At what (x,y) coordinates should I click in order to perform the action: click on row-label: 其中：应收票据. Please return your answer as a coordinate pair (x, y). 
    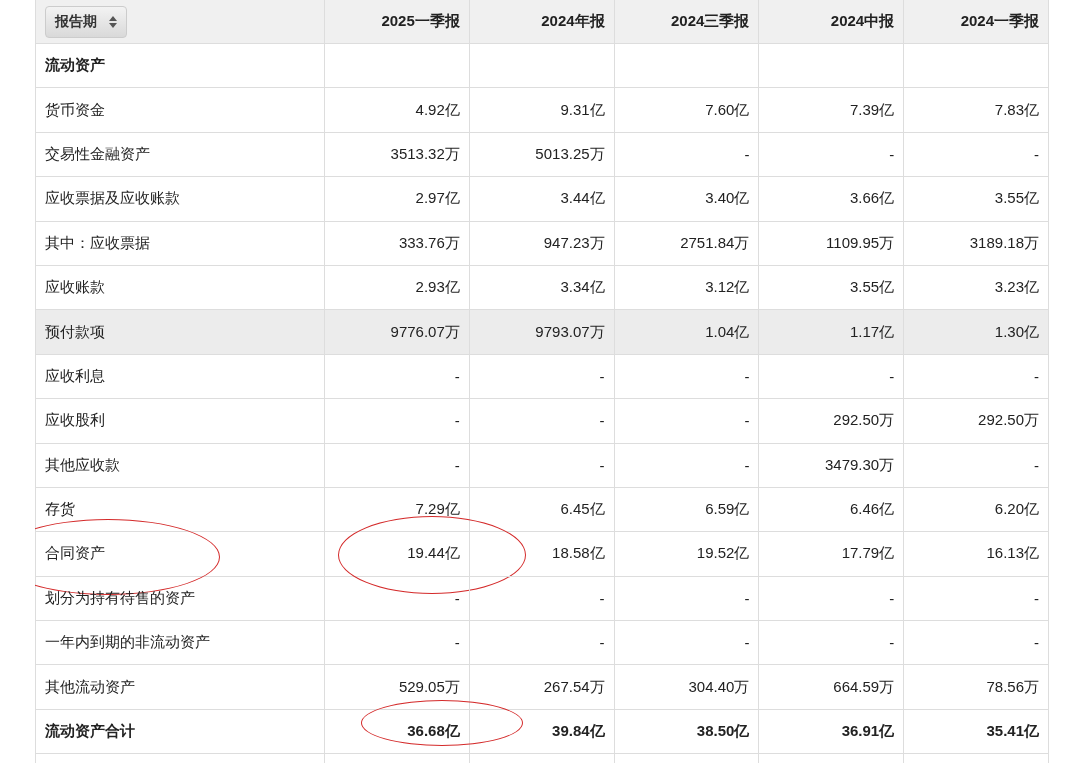
    Looking at the image, I should click on (180, 243).